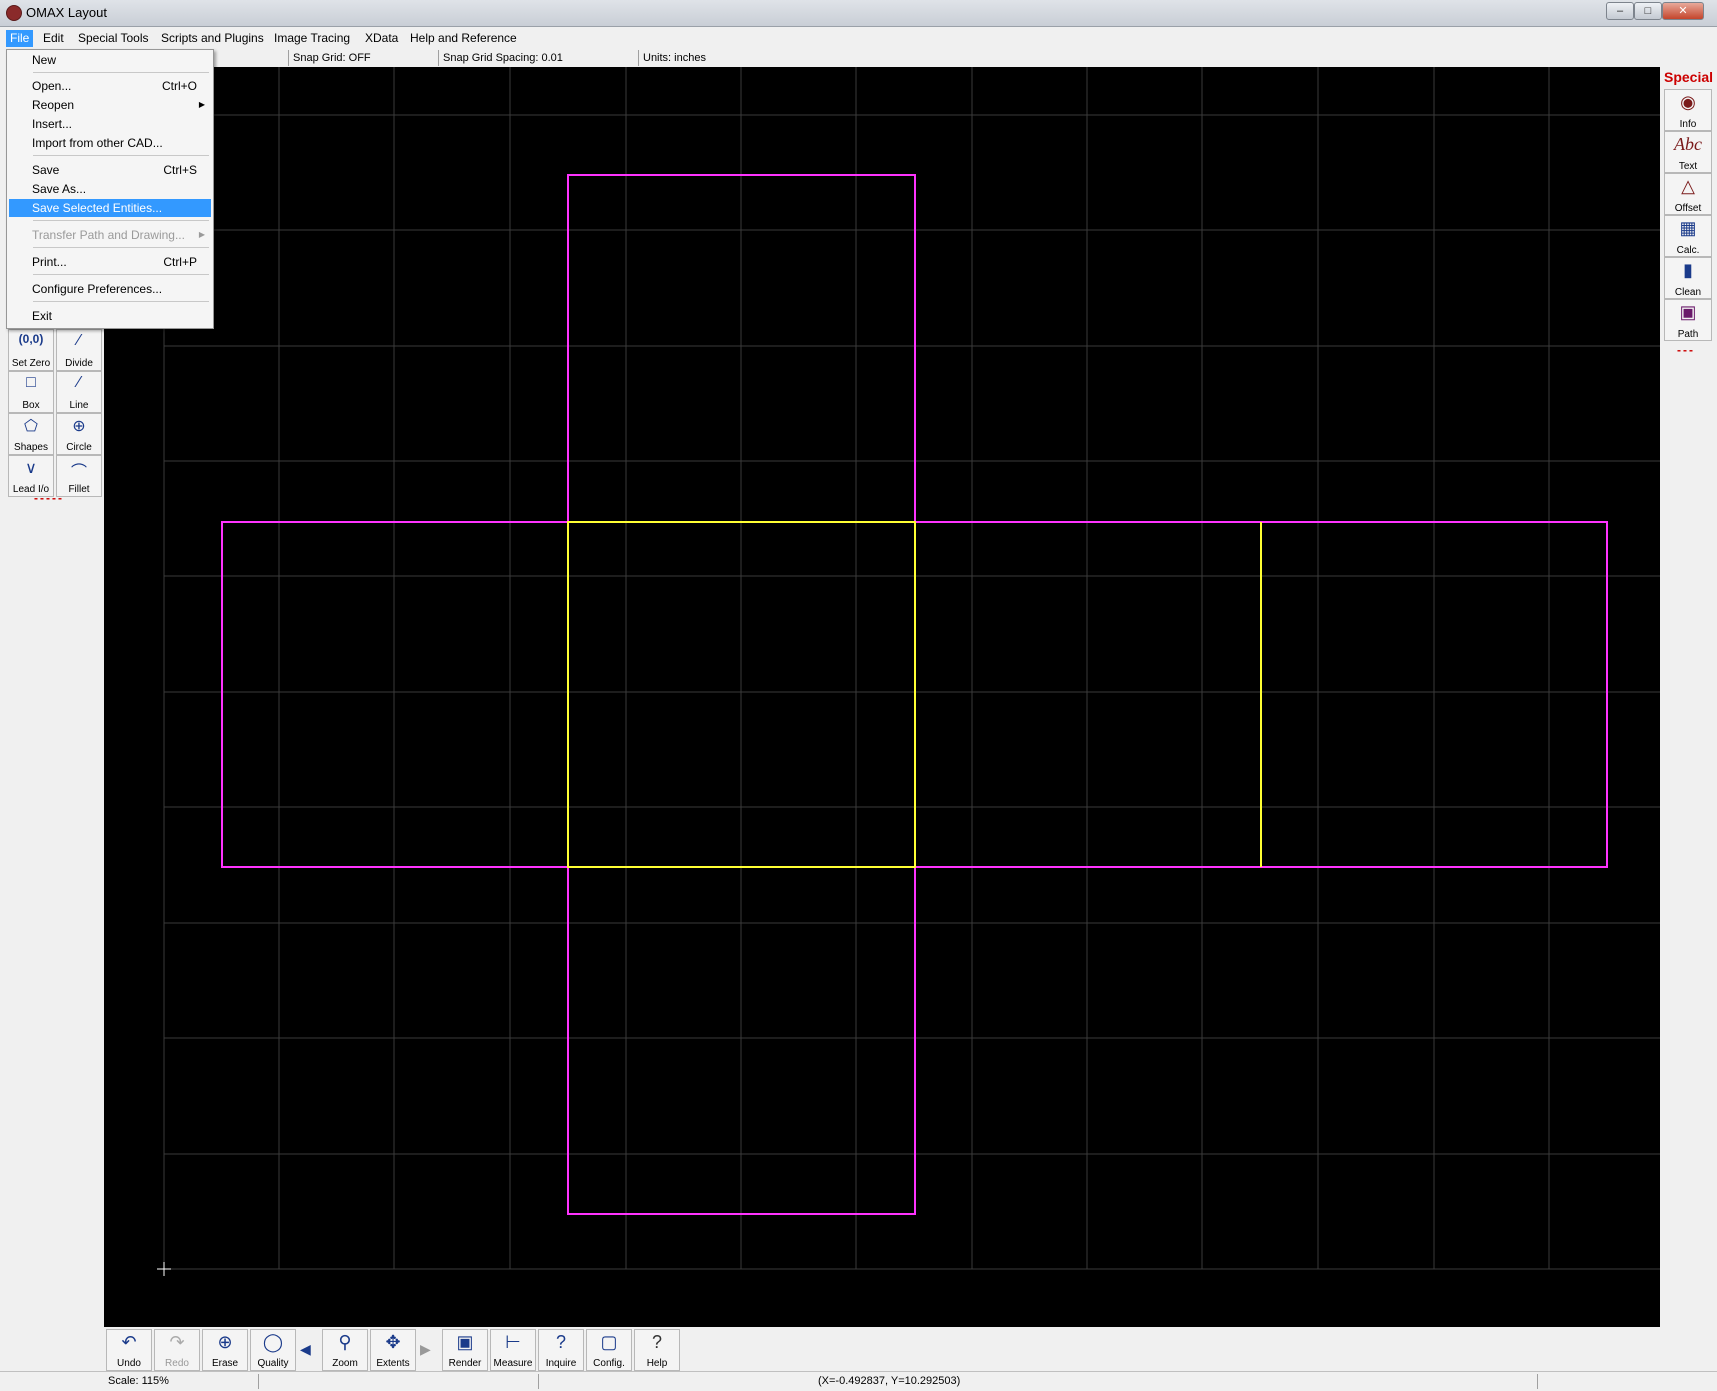 The image size is (1717, 1391). Describe the element at coordinates (110, 262) in the screenshot. I see `menu-item-print: Print... Ctrl+P` at that location.